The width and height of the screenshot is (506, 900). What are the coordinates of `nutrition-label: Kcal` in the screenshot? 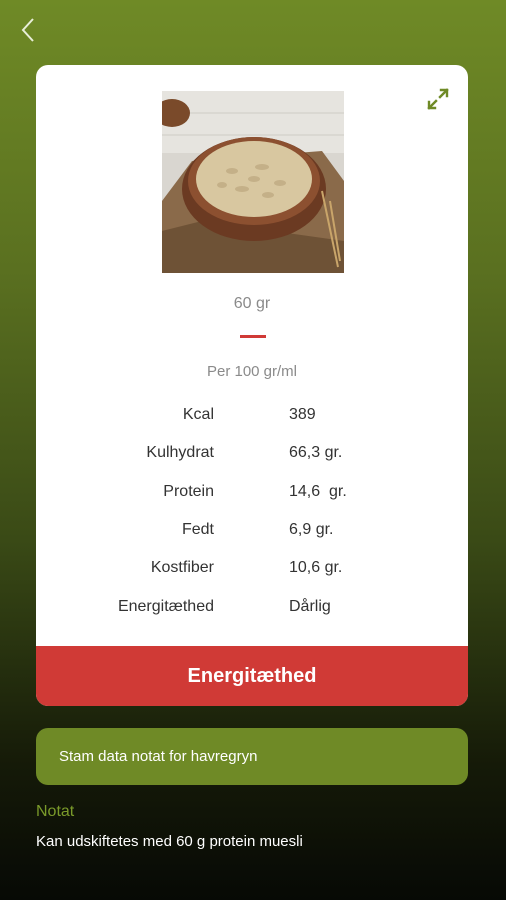 It's located at (198, 414).